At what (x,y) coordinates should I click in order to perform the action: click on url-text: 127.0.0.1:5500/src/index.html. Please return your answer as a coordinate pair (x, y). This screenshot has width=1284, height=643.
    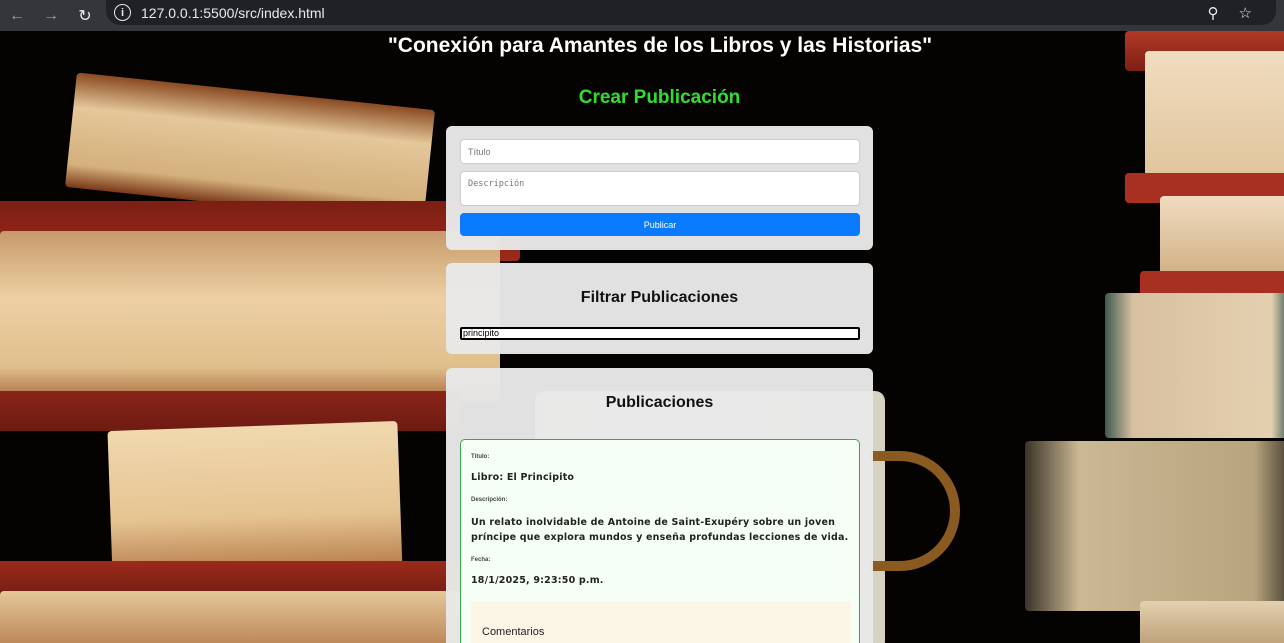
    Looking at the image, I should click on (233, 13).